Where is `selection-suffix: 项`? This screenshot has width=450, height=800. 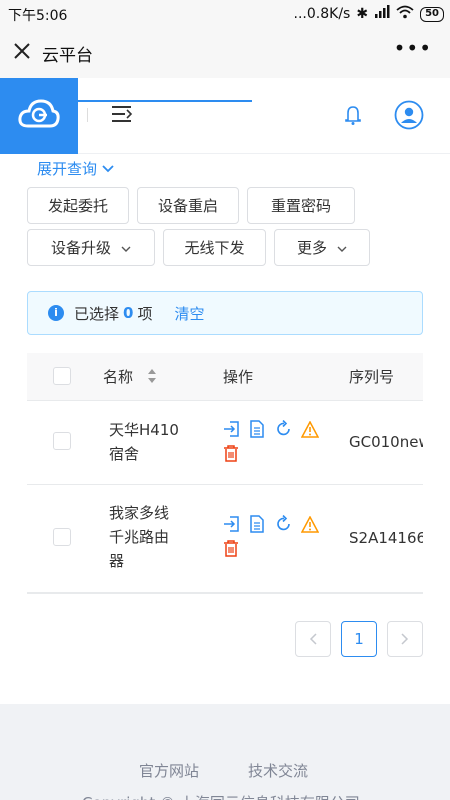
selection-suffix: 项 is located at coordinates (145, 313).